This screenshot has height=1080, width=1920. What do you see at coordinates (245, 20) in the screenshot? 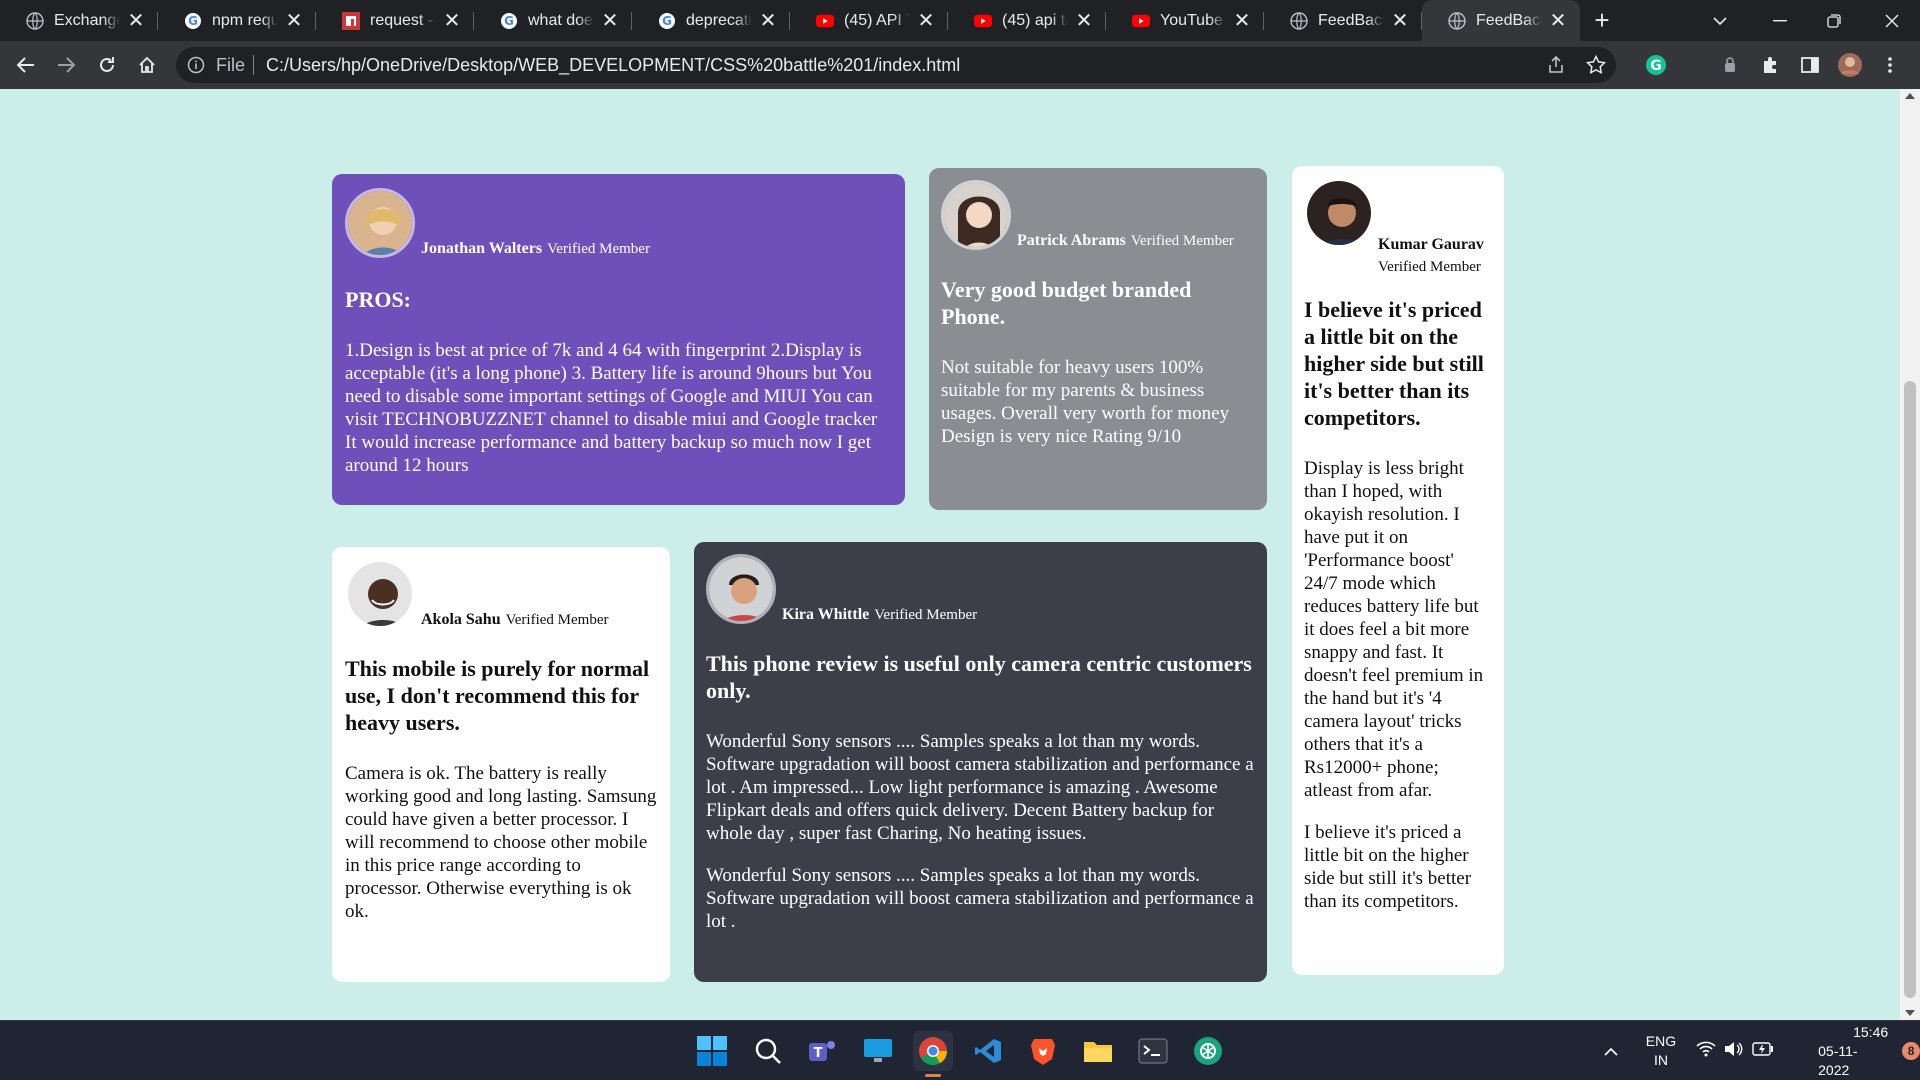
I see `tab-title: npm reques` at bounding box center [245, 20].